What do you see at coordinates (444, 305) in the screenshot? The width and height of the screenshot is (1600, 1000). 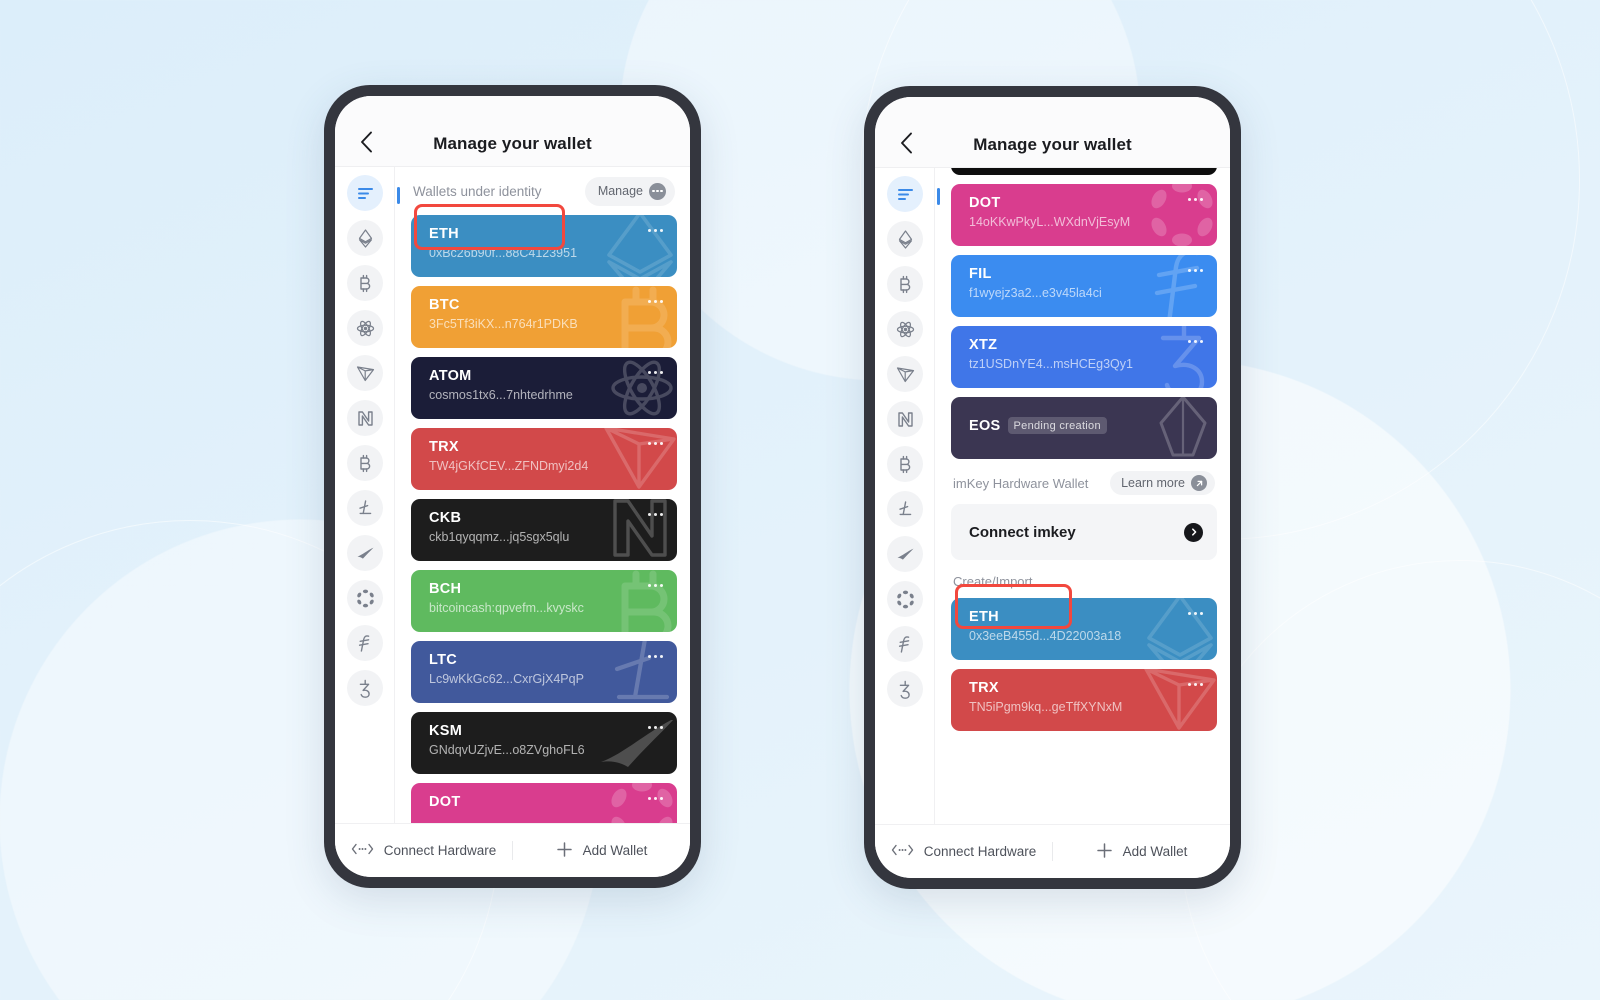 I see `wallet-symbol: BTC` at bounding box center [444, 305].